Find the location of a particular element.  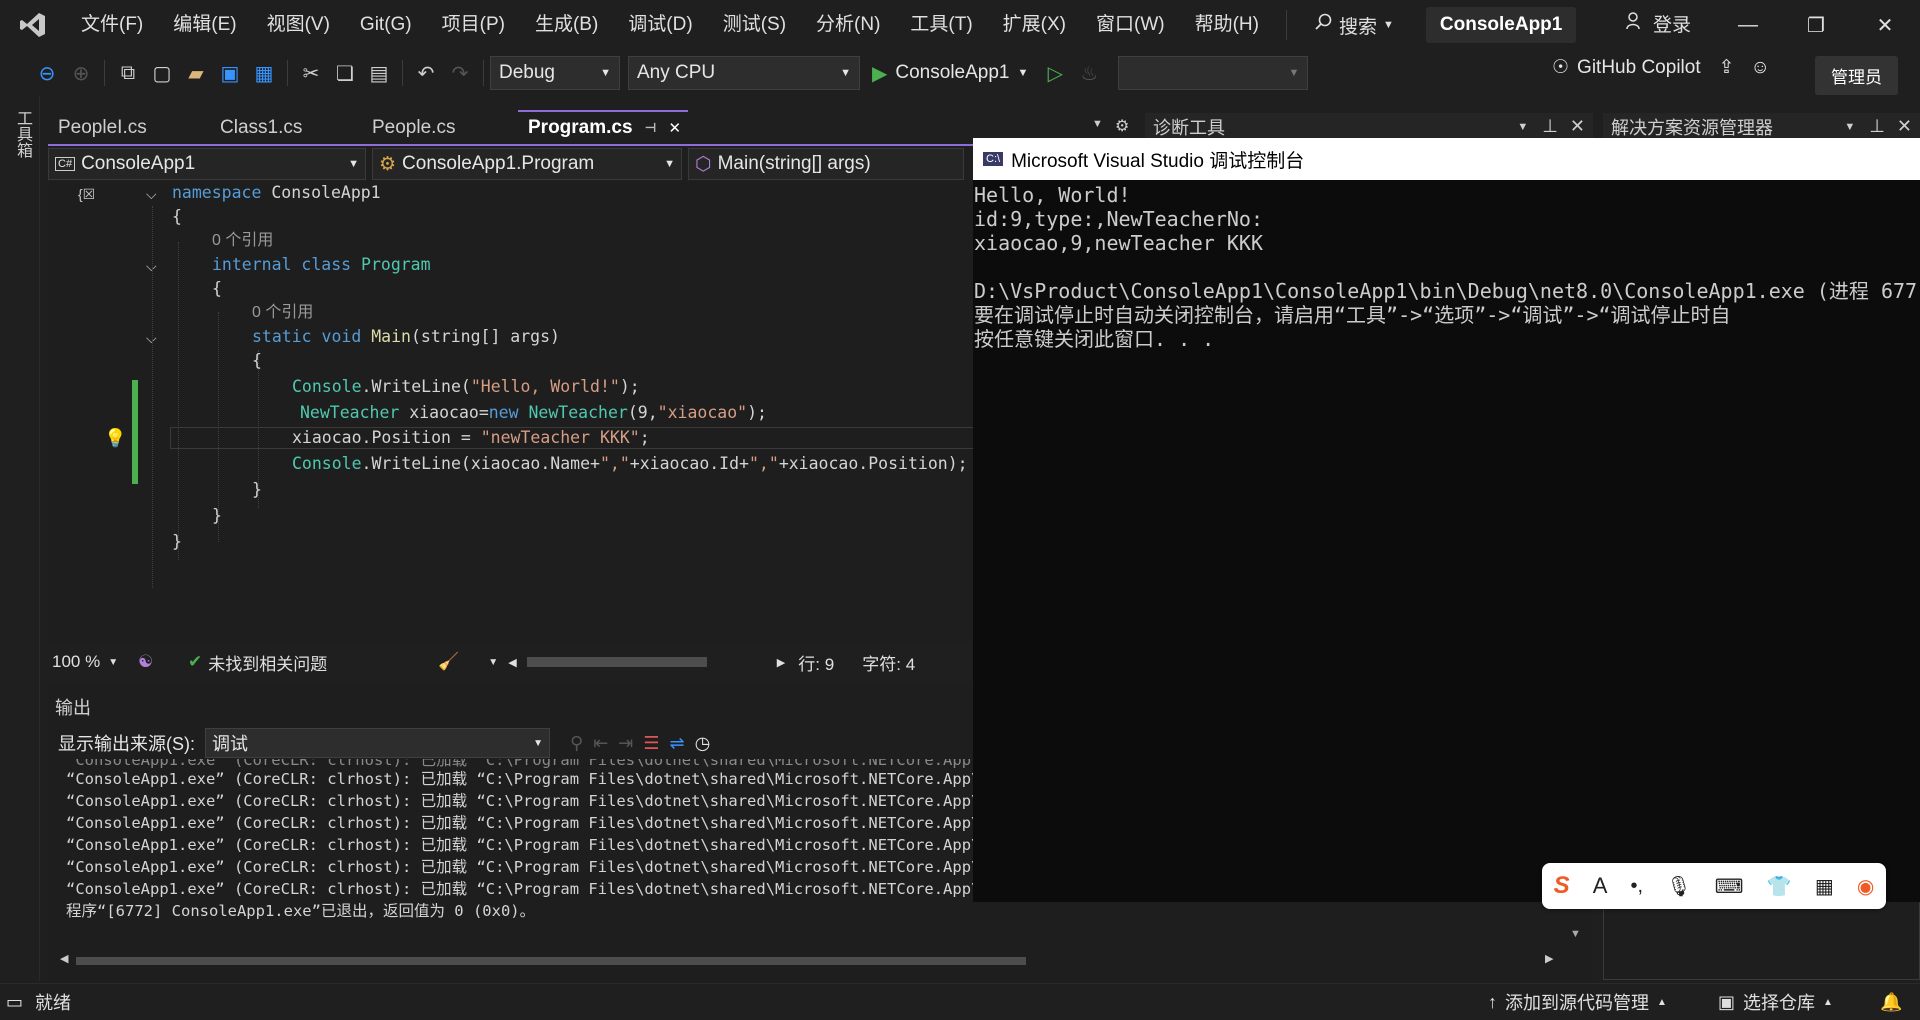

go-next-message-icon: ⇥ is located at coordinates (625, 743).